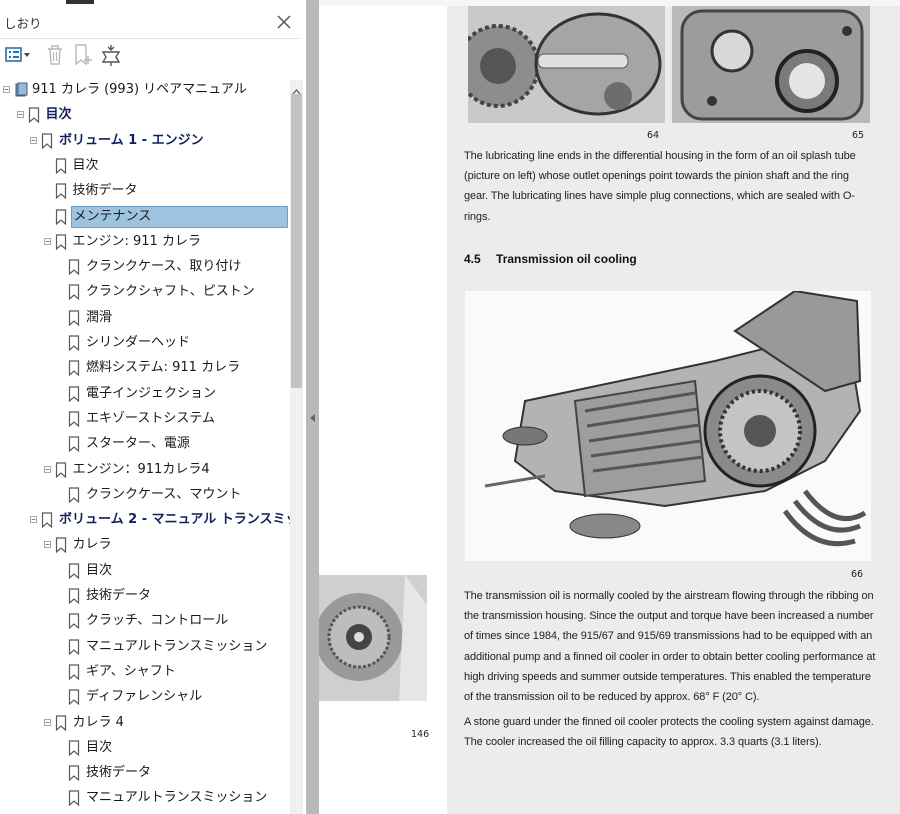 The width and height of the screenshot is (900, 814). What do you see at coordinates (472, 259) in the screenshot?
I see `section-number: 4.5` at bounding box center [472, 259].